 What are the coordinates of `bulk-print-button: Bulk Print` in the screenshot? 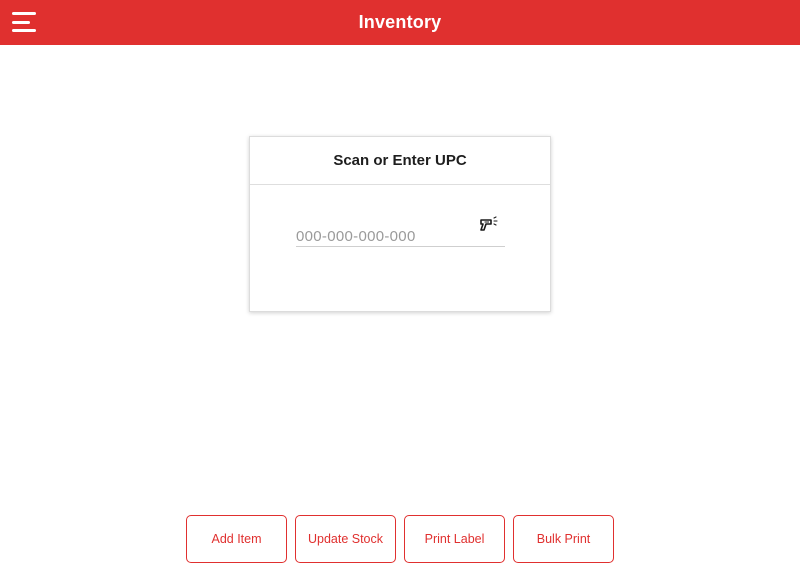 It's located at (563, 539).